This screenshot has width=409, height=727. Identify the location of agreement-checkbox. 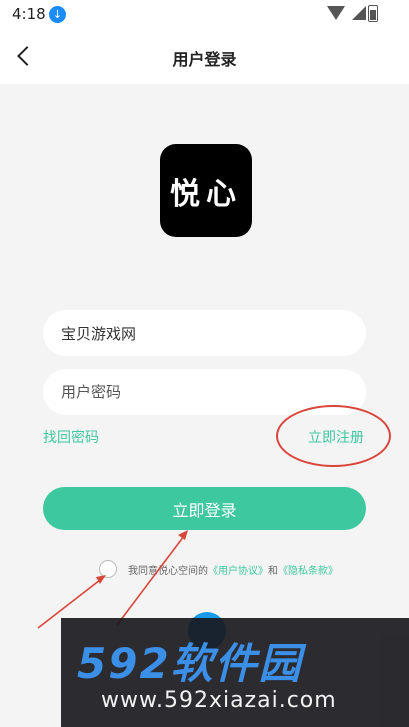
(108, 569).